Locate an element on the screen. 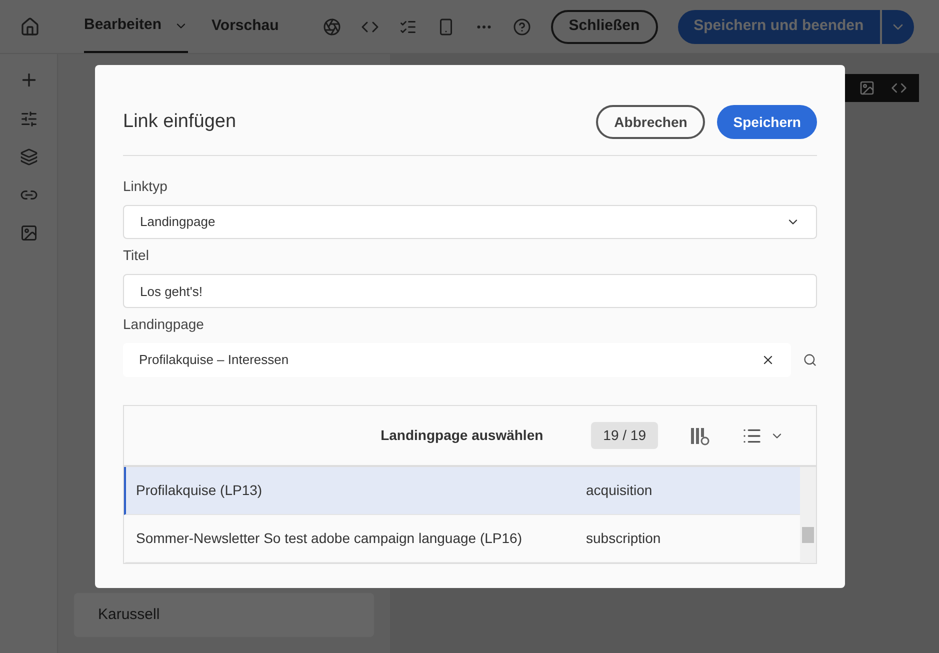  table-row: Sommer-Newsletter So test adobe campaign language (LP16) subscription is located at coordinates (462, 539).